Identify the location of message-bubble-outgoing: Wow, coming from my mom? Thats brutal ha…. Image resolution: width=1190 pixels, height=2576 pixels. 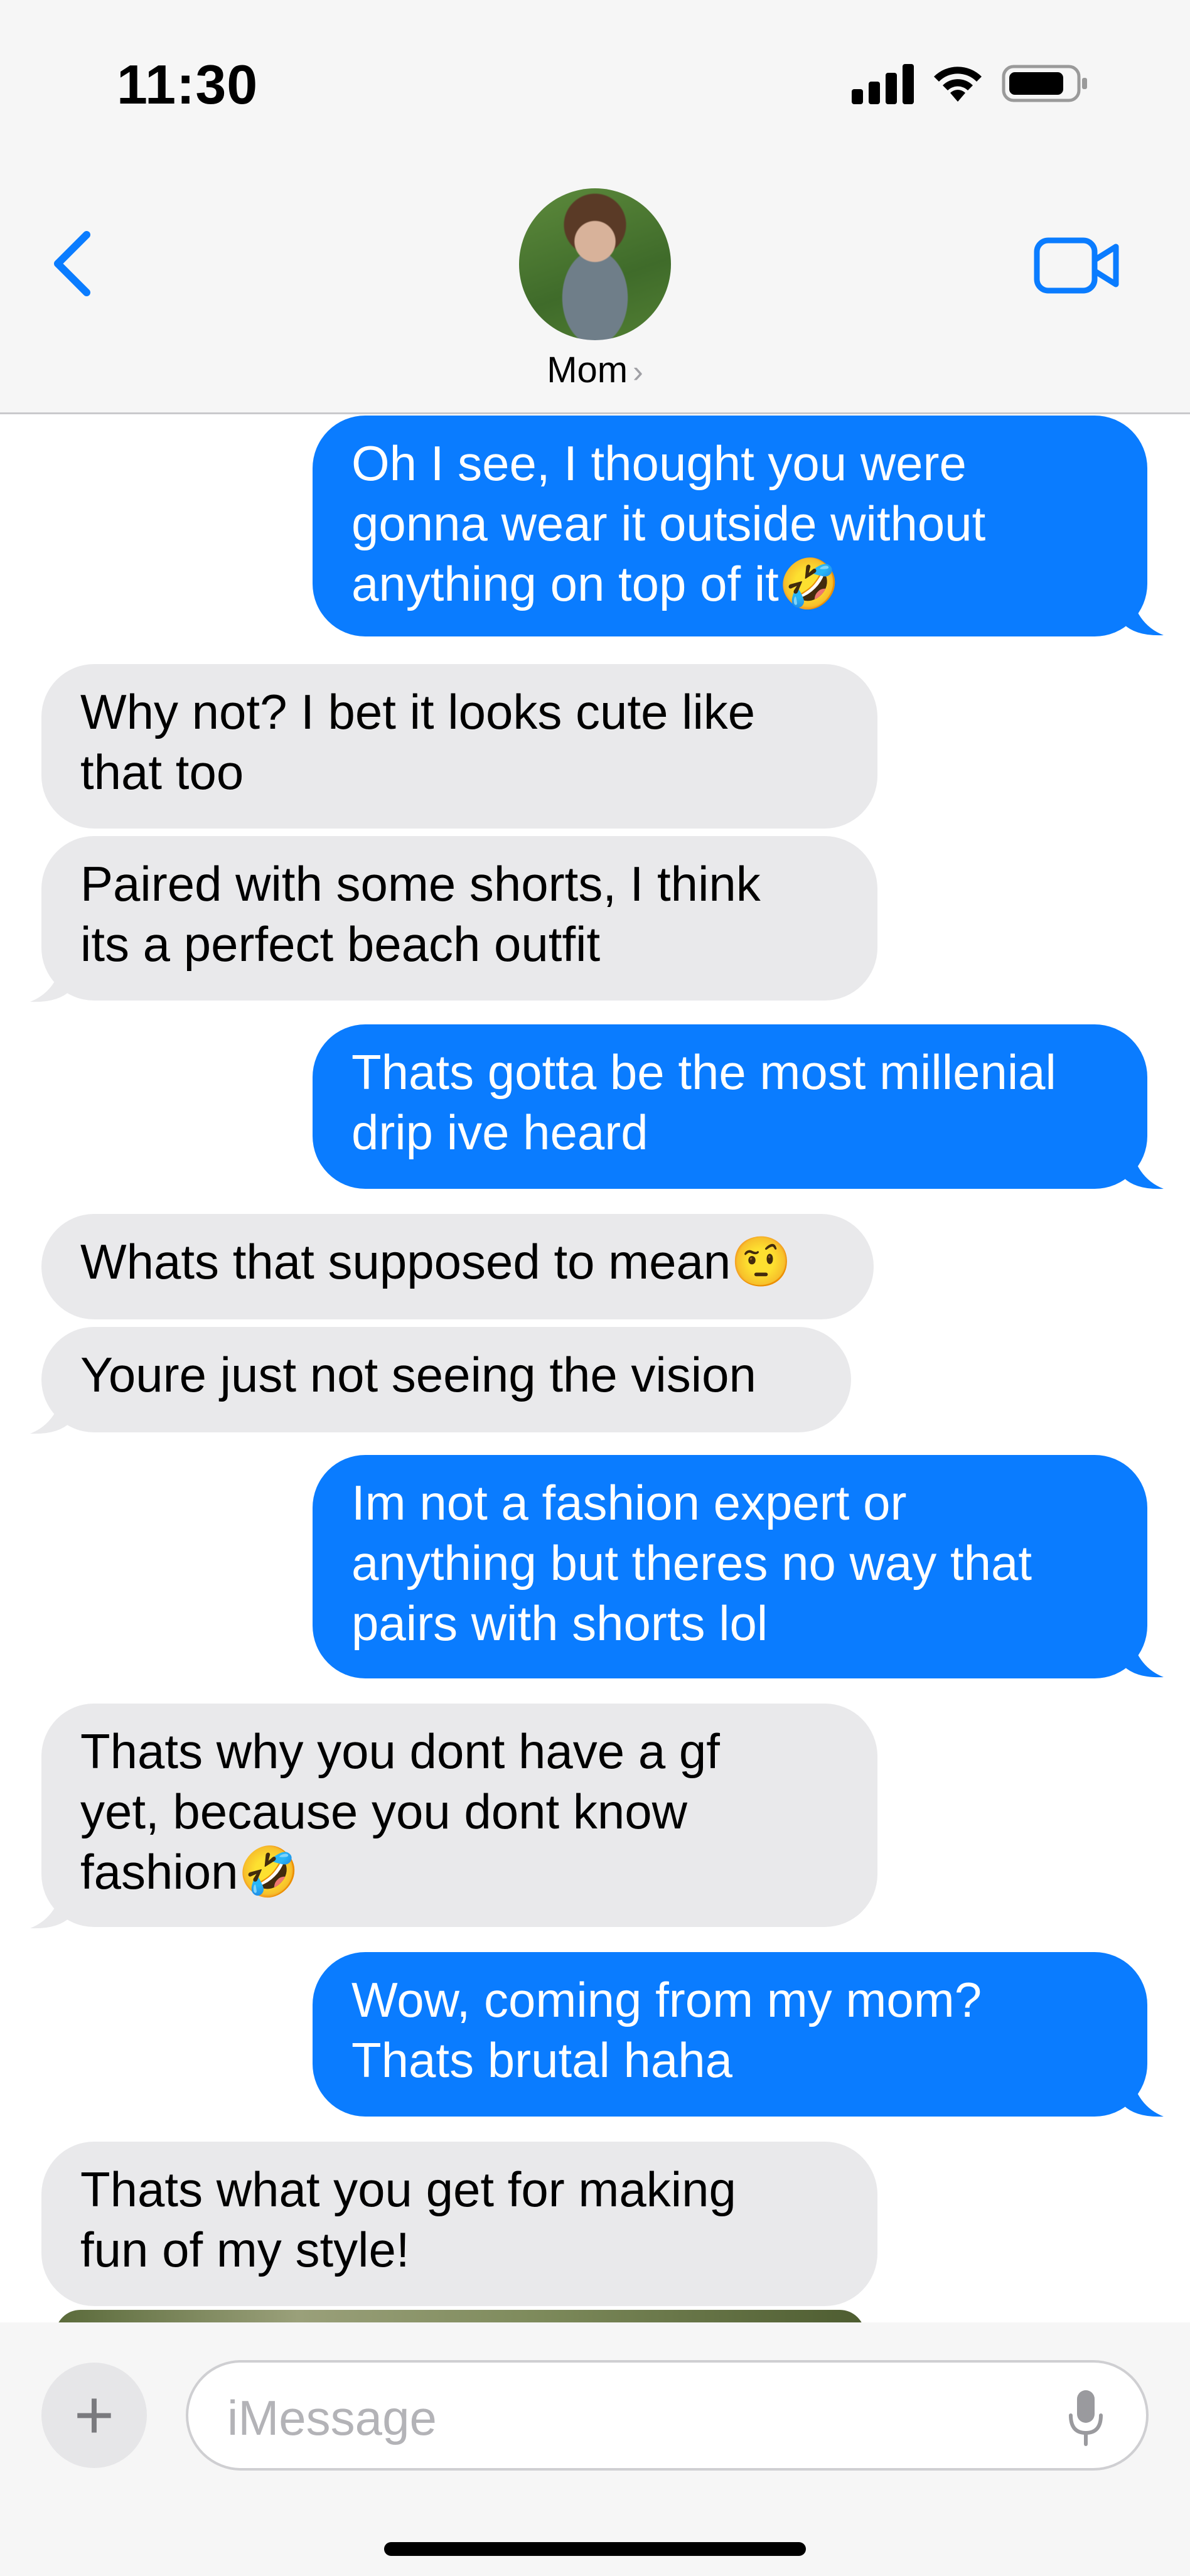
(730, 2034).